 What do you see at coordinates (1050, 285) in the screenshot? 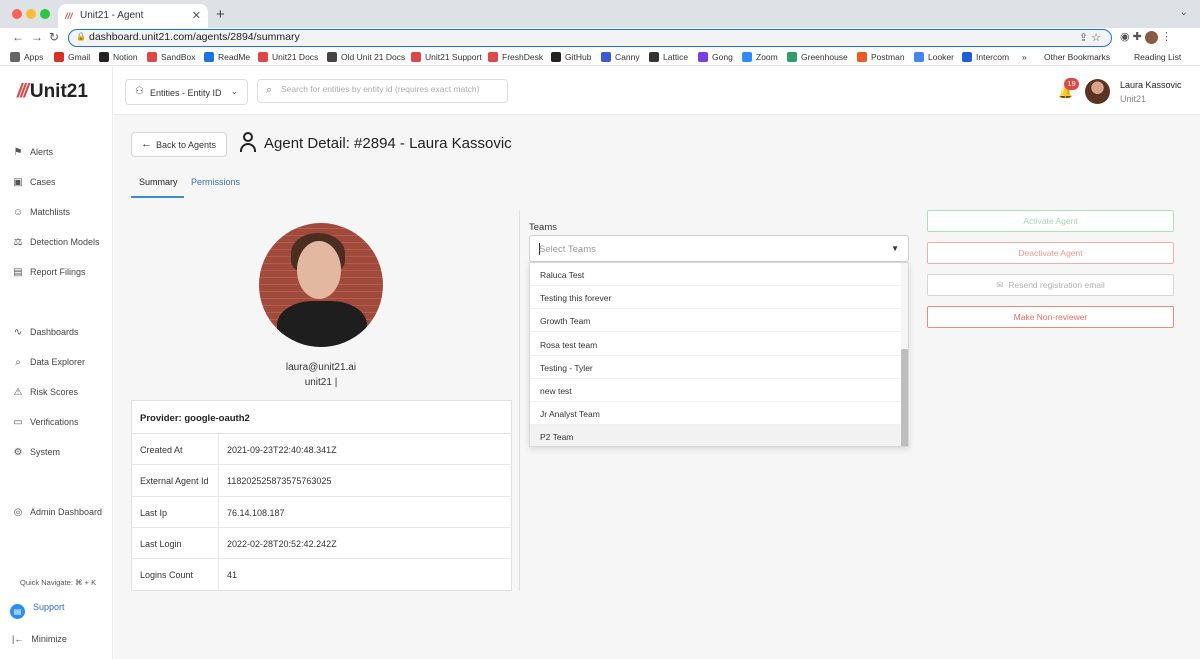
I see `resend-registration-email-button: ✉ Resend registration email` at bounding box center [1050, 285].